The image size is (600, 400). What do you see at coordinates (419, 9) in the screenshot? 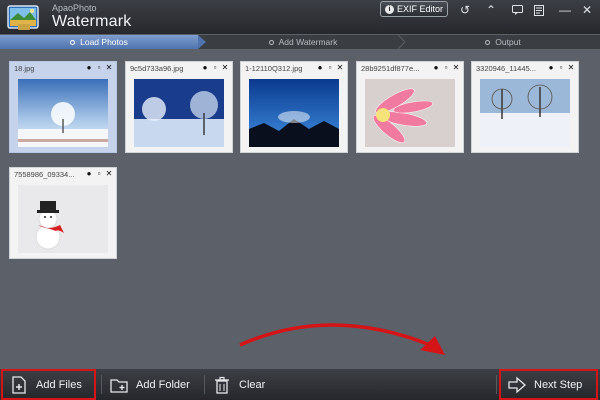
I see `exif-editor-label: EXIF Editor` at bounding box center [419, 9].